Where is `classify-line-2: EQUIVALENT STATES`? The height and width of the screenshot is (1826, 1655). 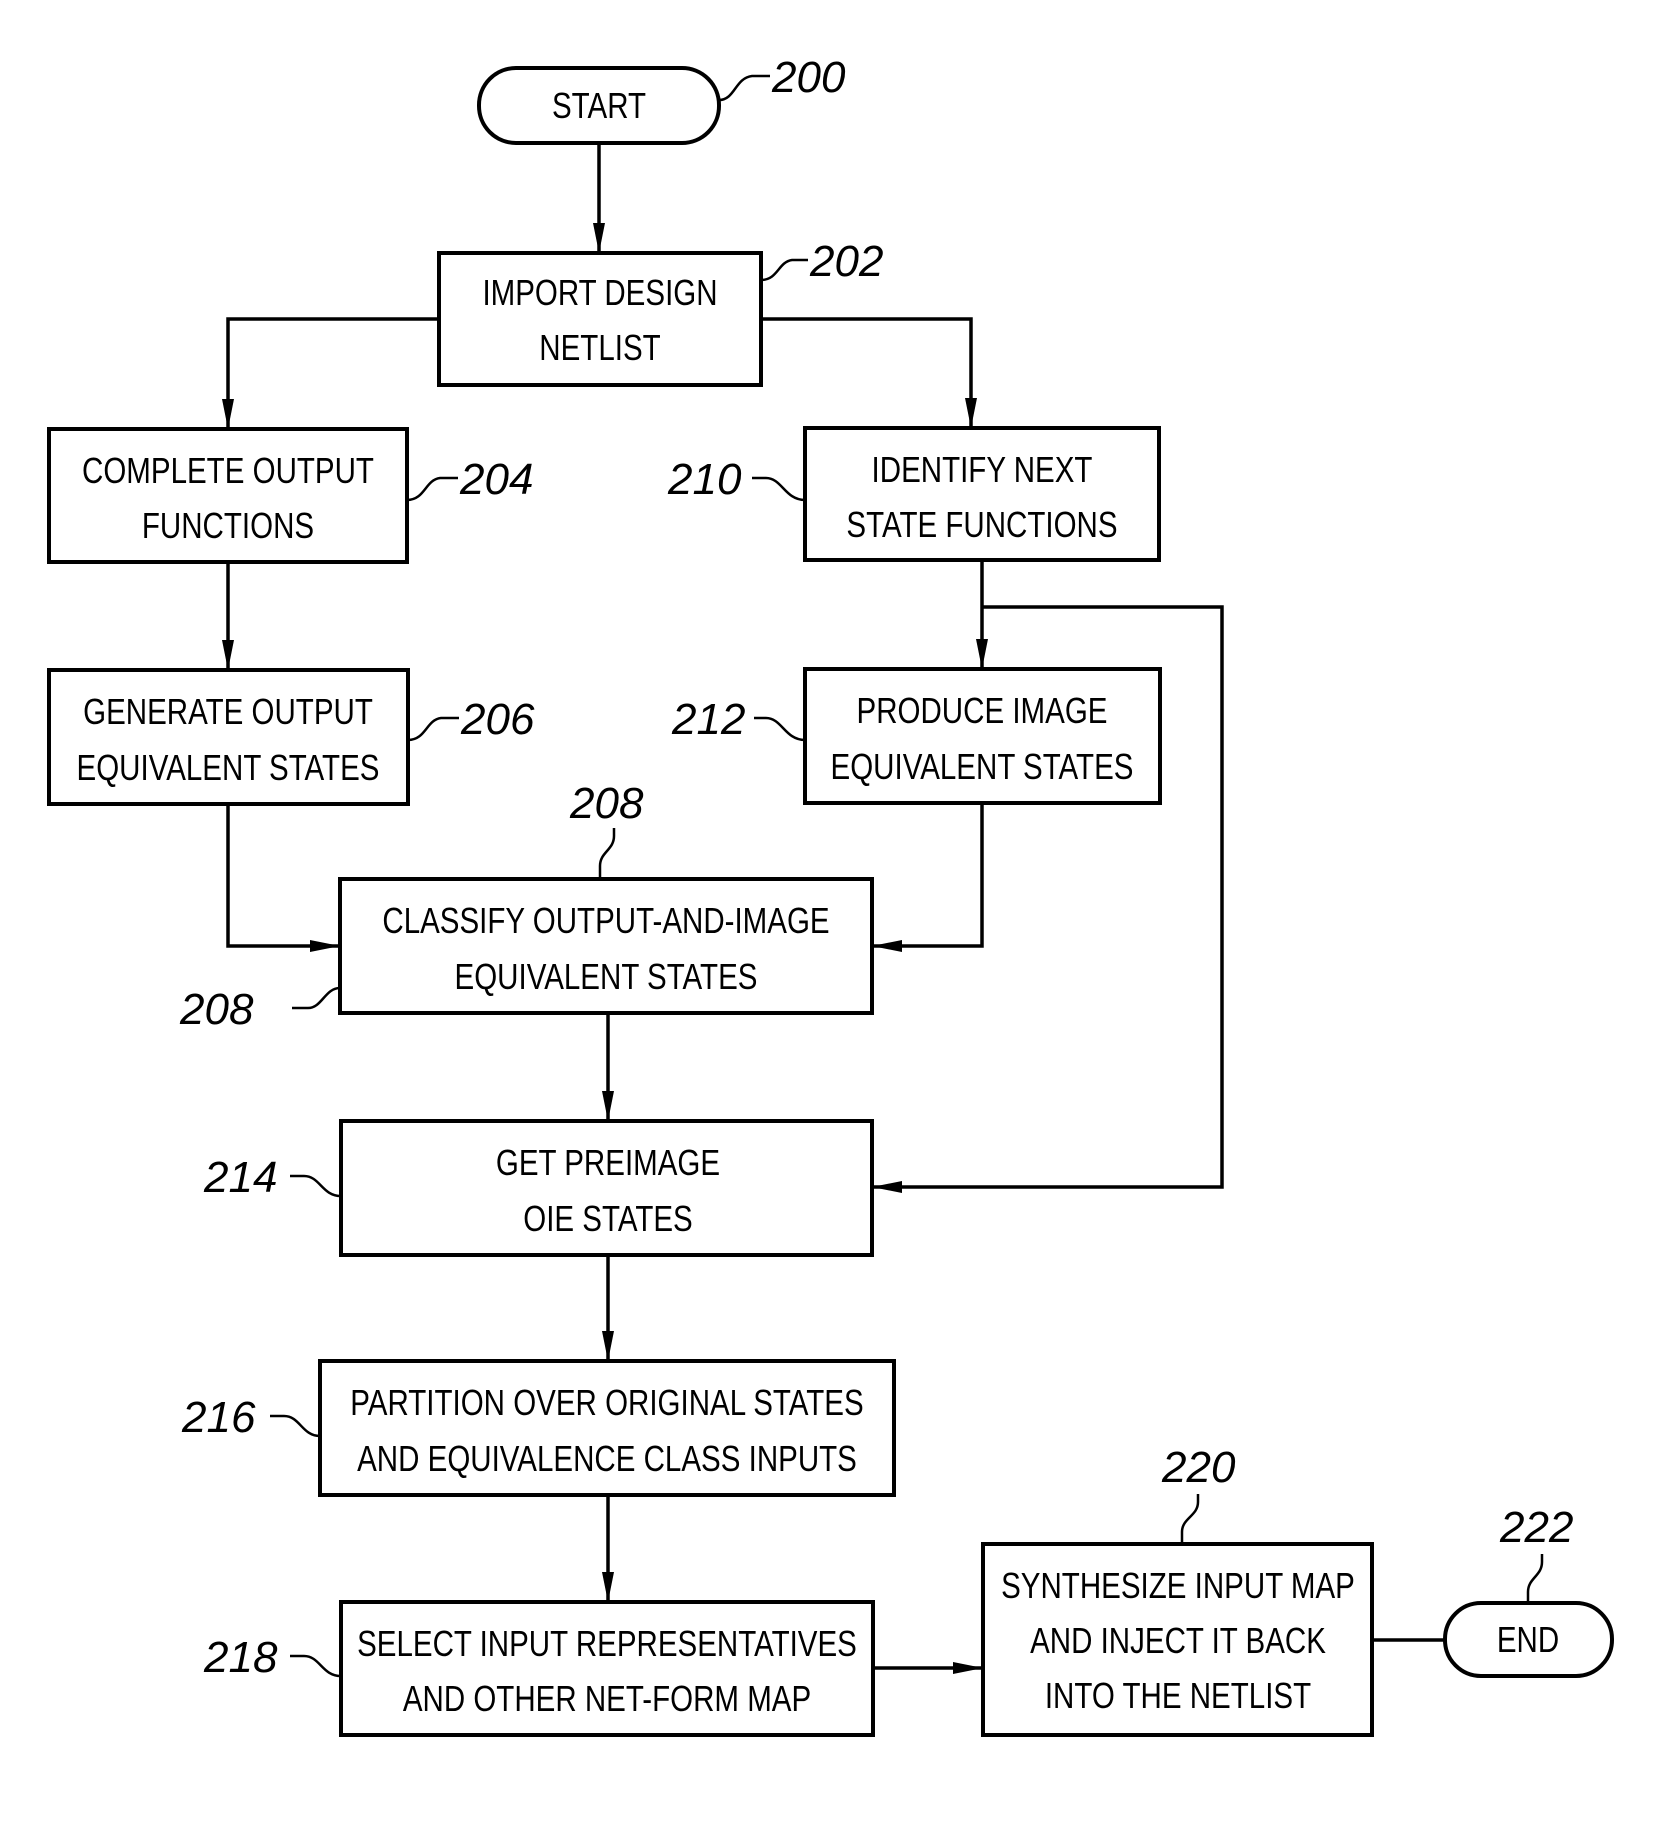 classify-line-2: EQUIVALENT STATES is located at coordinates (606, 976).